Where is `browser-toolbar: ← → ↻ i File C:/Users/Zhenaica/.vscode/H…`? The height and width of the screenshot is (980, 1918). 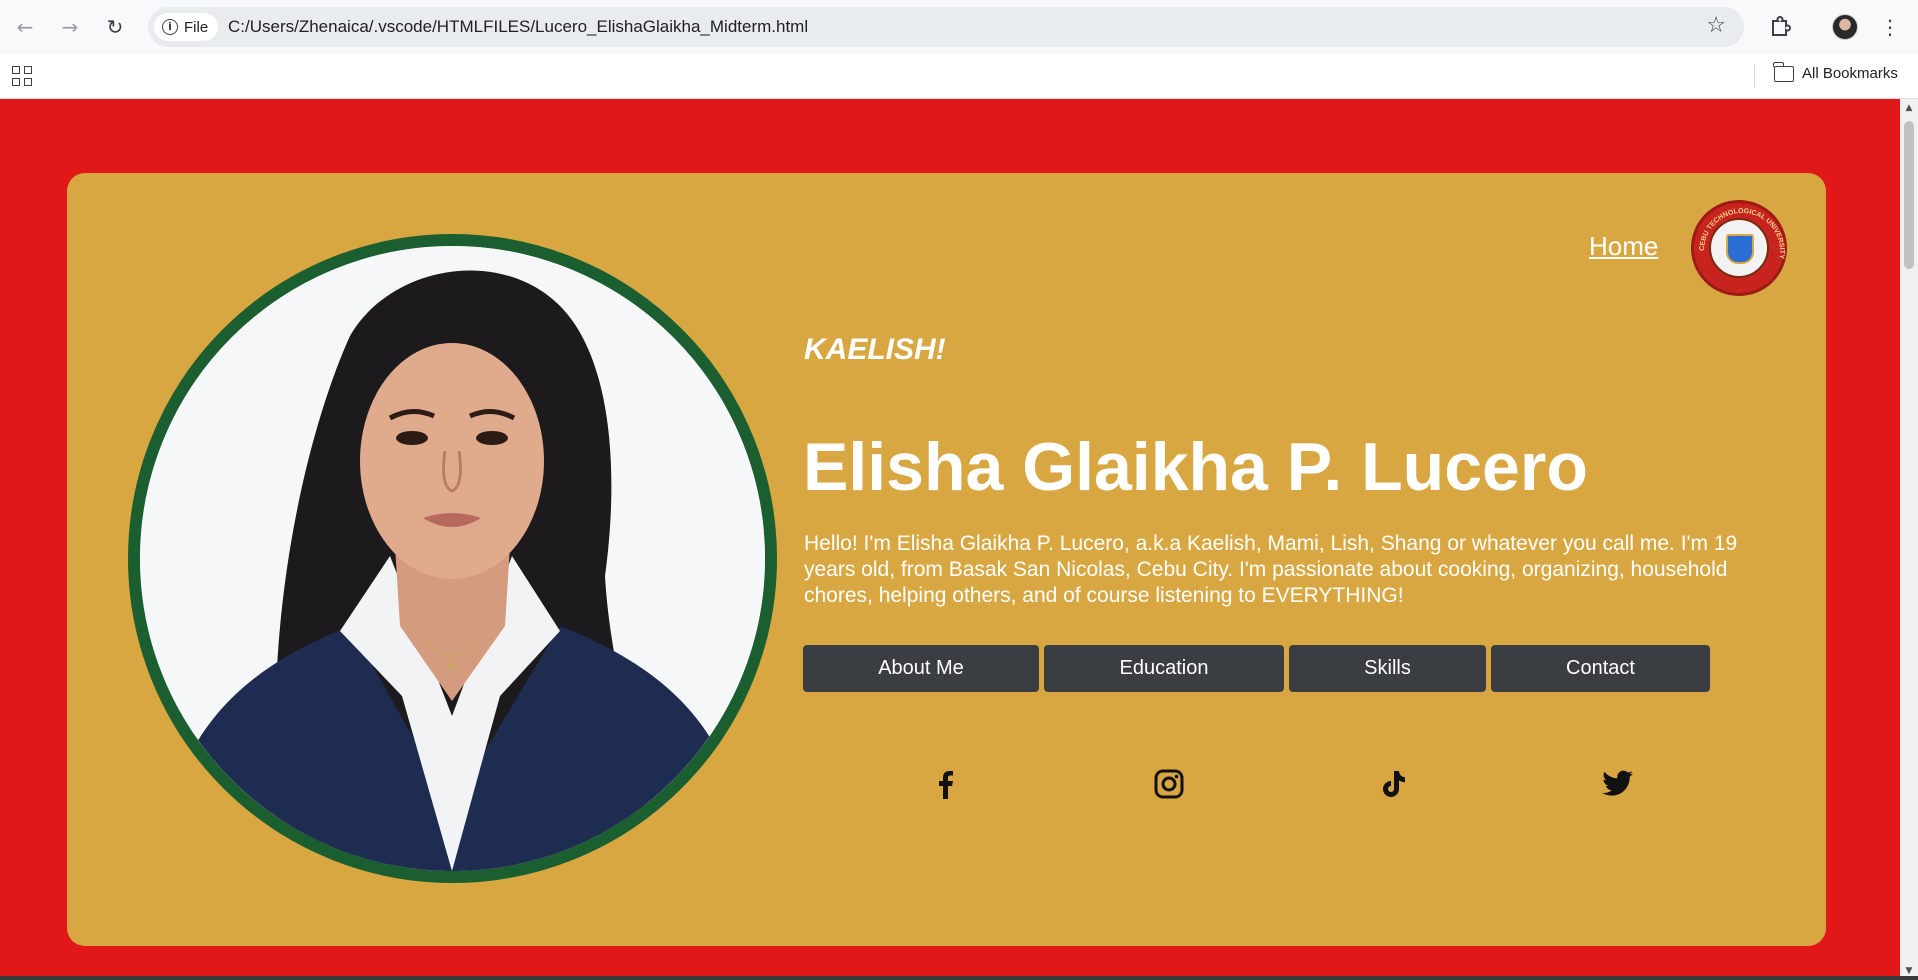
browser-toolbar: ← → ↻ i File C:/Users/Zhenaica/.vscode/H… is located at coordinates (959, 27).